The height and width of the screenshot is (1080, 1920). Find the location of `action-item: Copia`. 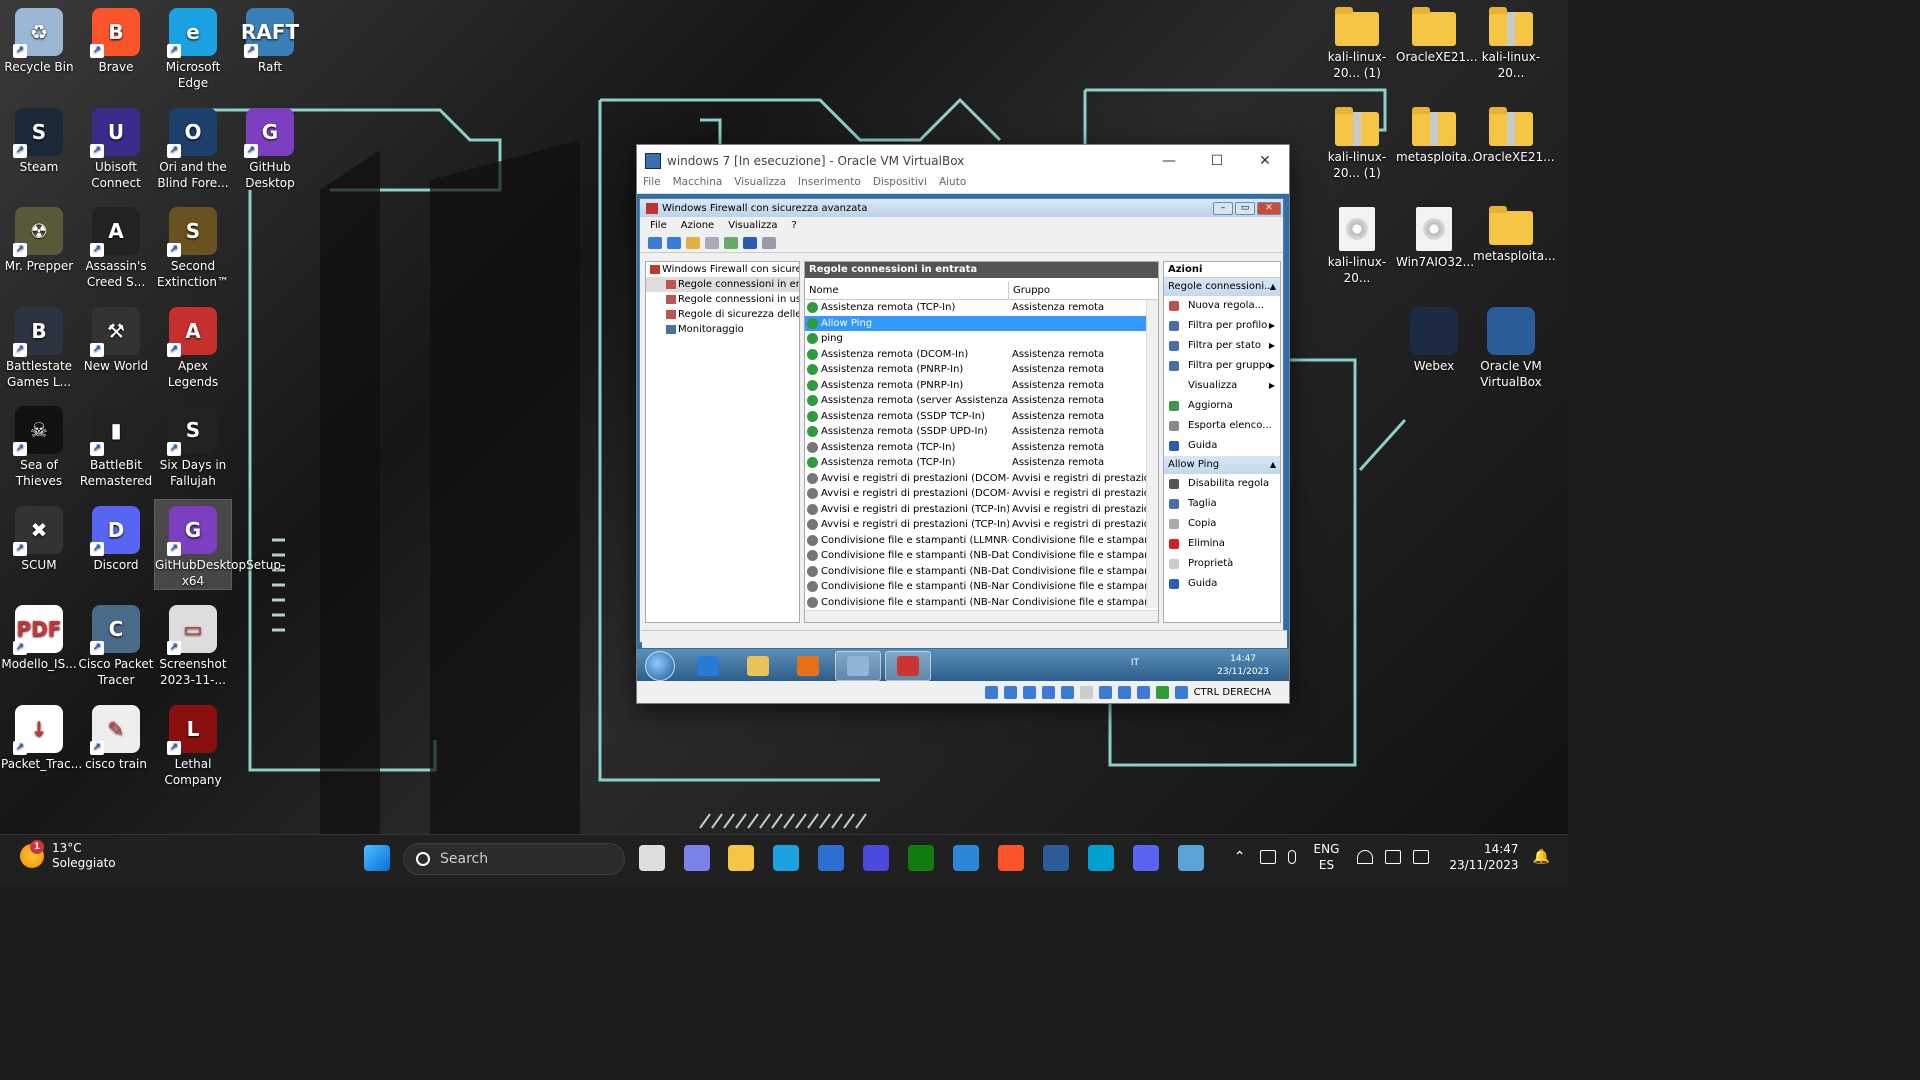

action-item: Copia is located at coordinates (1222, 524).